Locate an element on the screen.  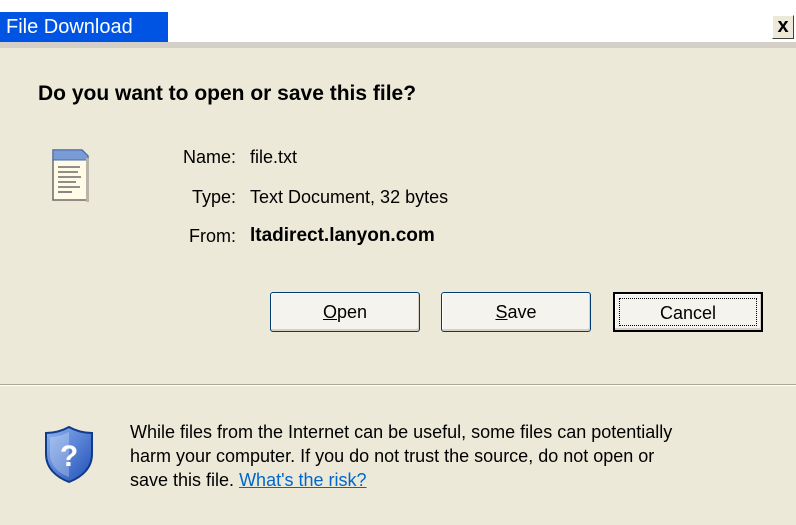
close-icon: x is located at coordinates (783, 26).